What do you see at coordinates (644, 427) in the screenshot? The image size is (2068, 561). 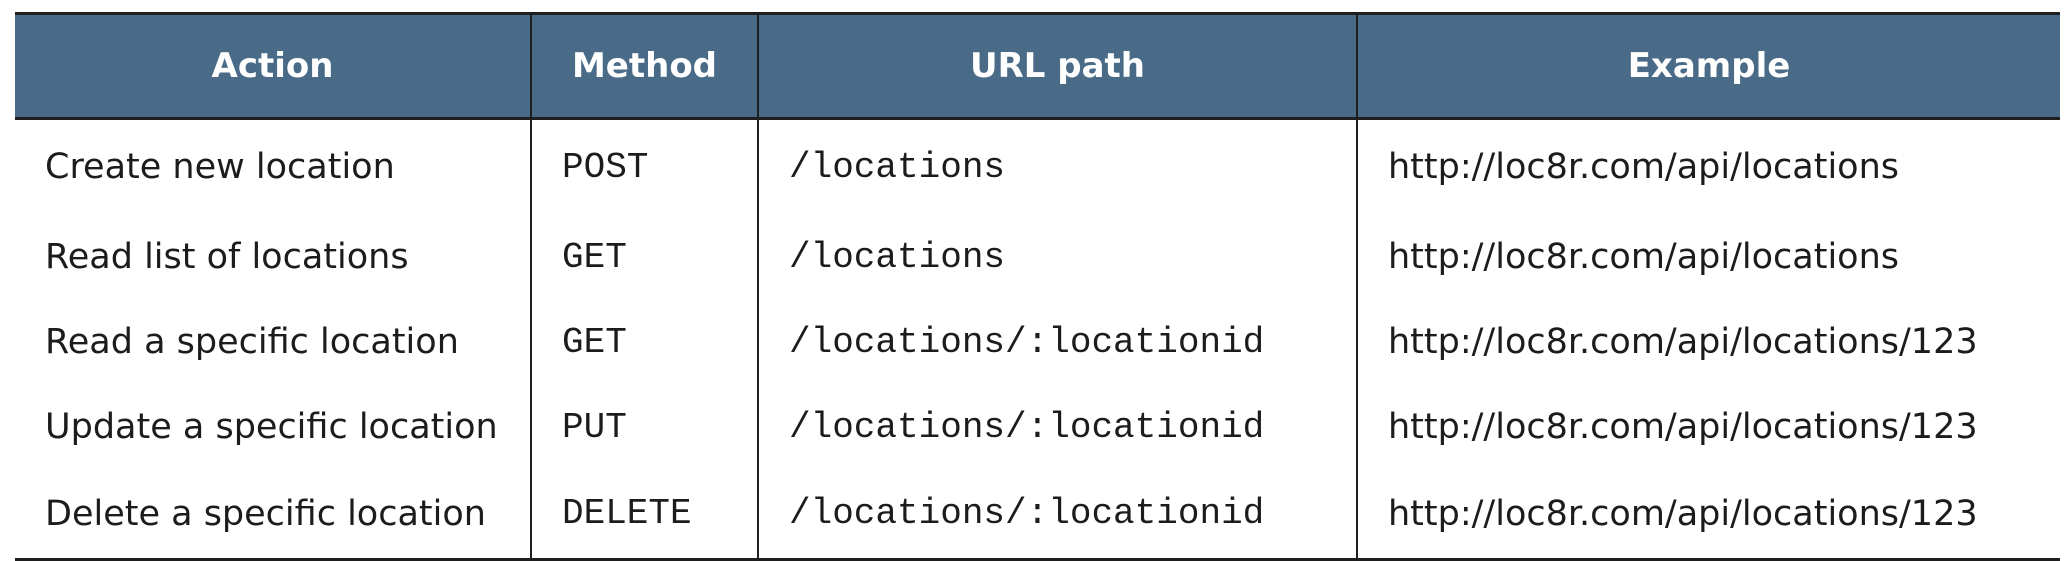 I see `method-cell: PUT` at bounding box center [644, 427].